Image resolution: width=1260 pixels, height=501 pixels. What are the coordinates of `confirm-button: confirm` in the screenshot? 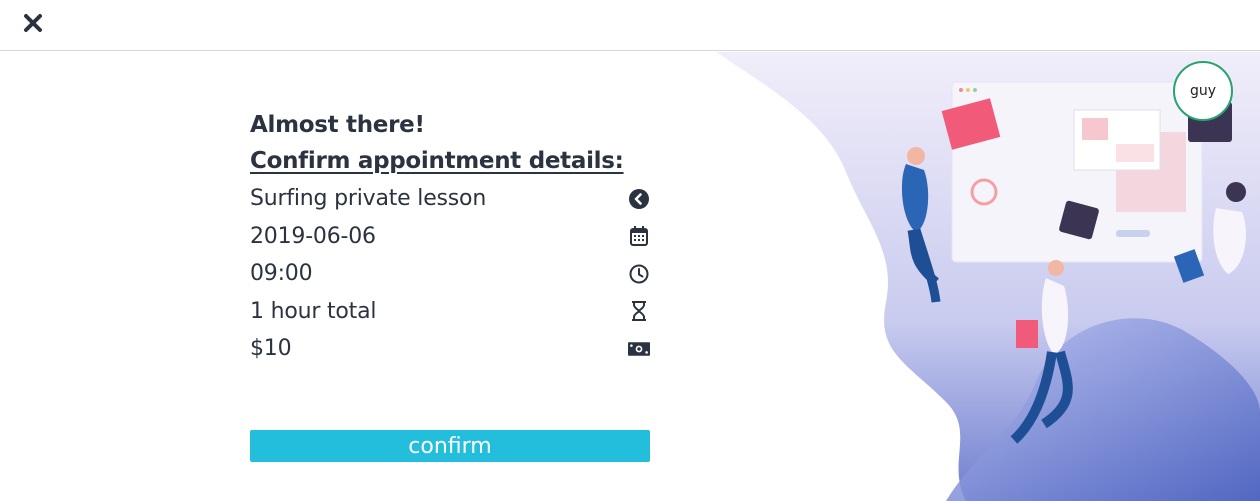 It's located at (450, 446).